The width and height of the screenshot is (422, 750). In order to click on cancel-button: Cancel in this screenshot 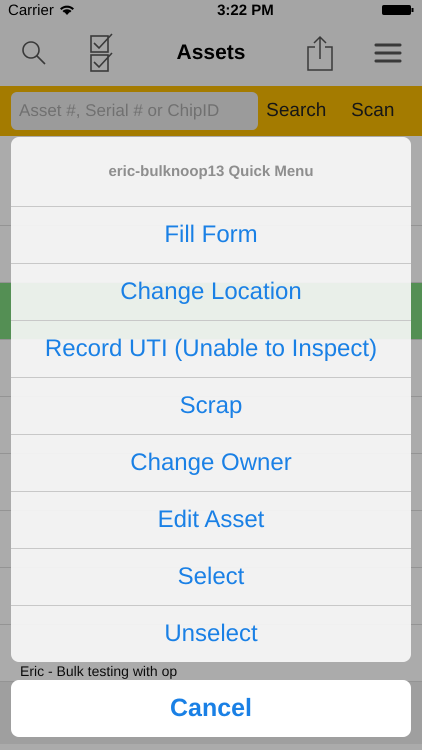, I will do `click(211, 708)`.